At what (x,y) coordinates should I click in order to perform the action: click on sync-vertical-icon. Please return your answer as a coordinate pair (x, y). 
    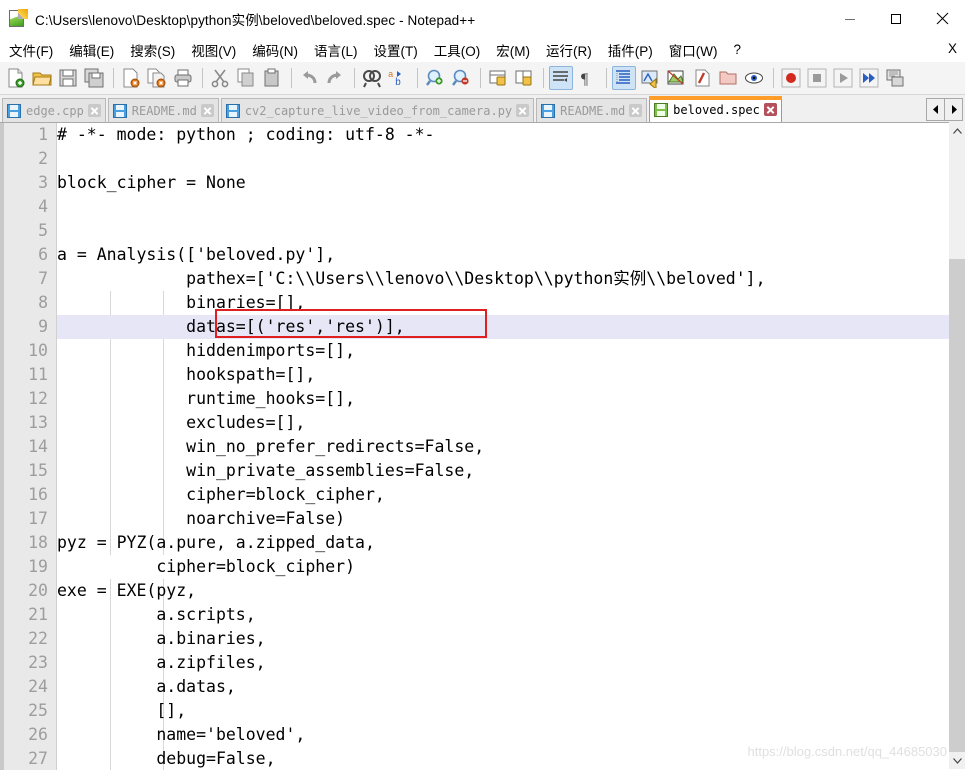
    Looking at the image, I should click on (498, 78).